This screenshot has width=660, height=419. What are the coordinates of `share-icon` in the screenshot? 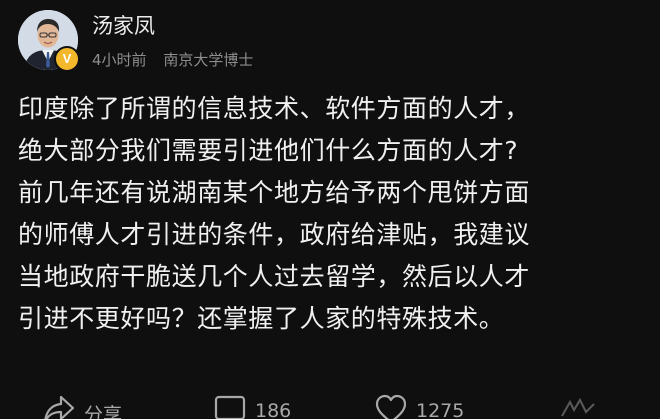 It's located at (59, 407).